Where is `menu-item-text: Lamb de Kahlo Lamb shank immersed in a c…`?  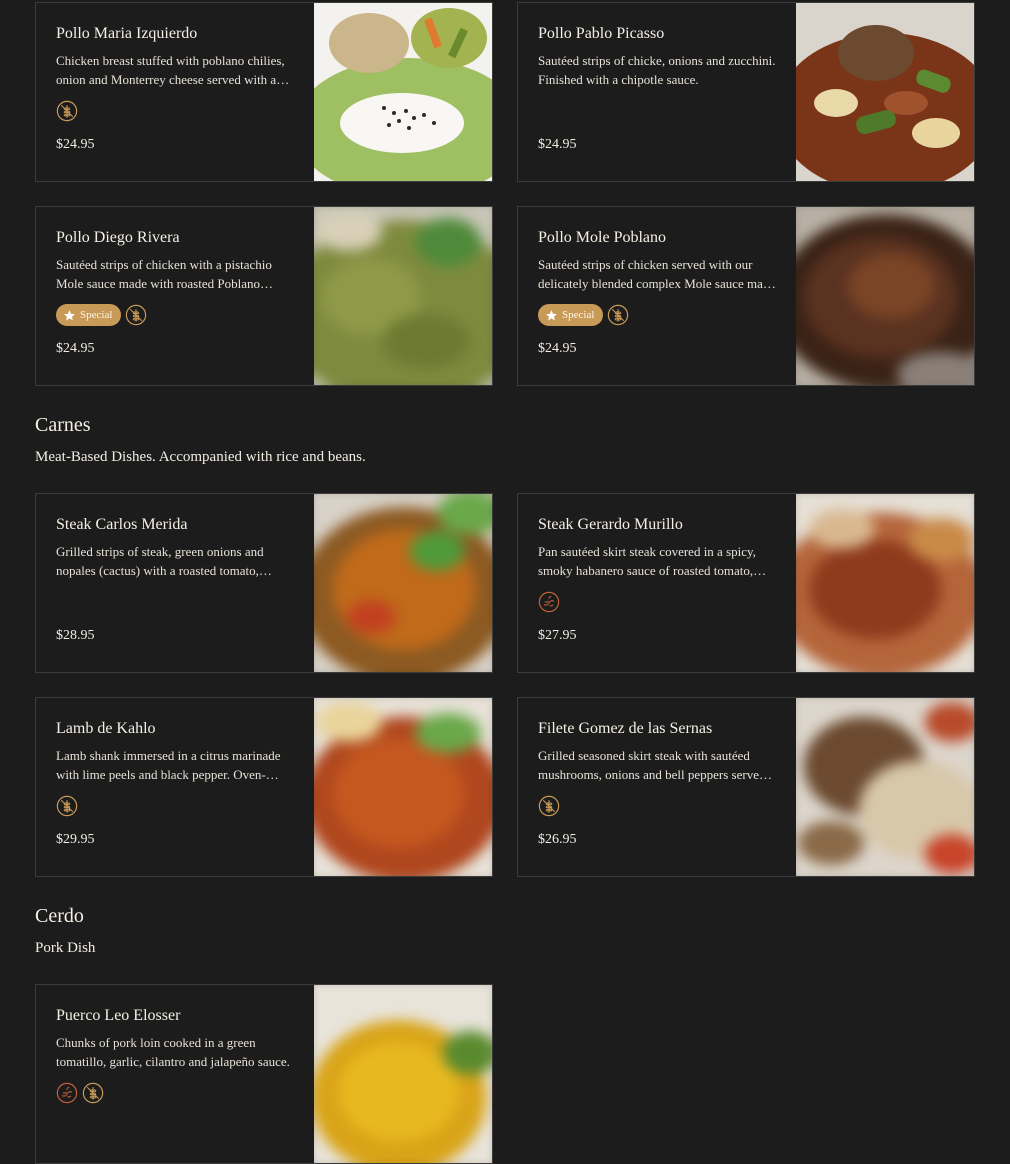 menu-item-text: Lamb de Kahlo Lamb shank immersed in a c… is located at coordinates (175, 787).